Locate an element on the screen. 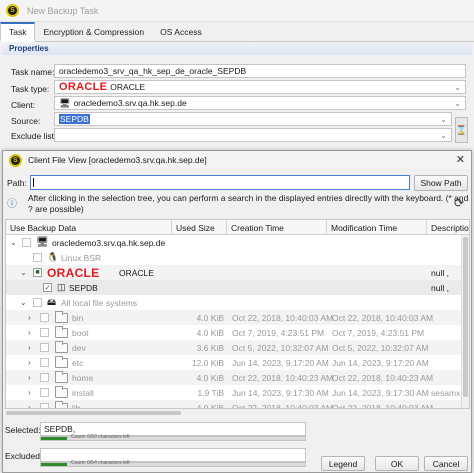 The width and height of the screenshot is (474, 473). folder-name: lib is located at coordinates (76, 405).